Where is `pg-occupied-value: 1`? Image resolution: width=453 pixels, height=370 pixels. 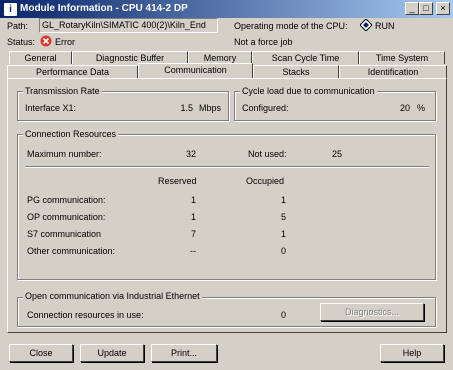
pg-occupied-value: 1 is located at coordinates (283, 200).